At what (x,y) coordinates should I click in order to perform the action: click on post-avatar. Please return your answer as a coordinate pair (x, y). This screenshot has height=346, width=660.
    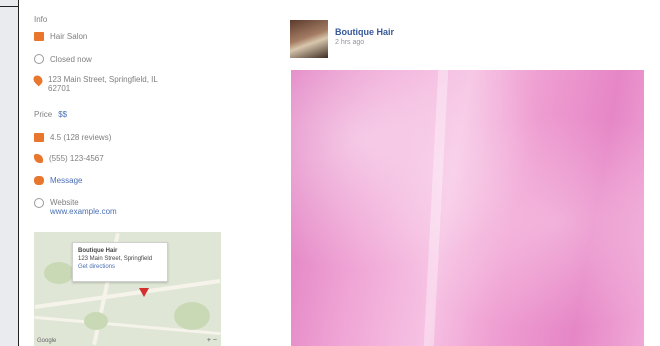
    Looking at the image, I should click on (309, 39).